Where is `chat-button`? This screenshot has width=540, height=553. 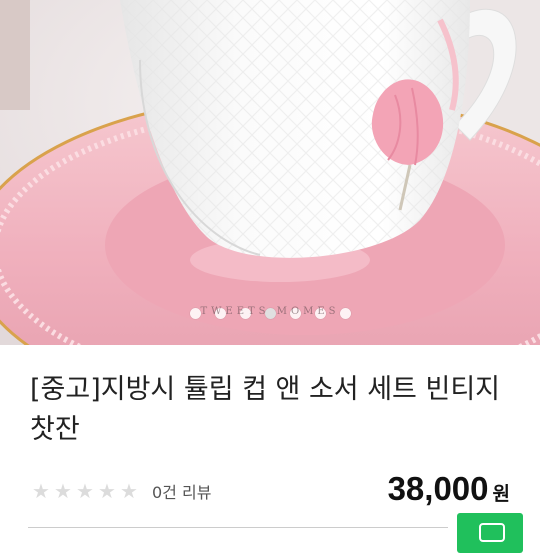 chat-button is located at coordinates (490, 533).